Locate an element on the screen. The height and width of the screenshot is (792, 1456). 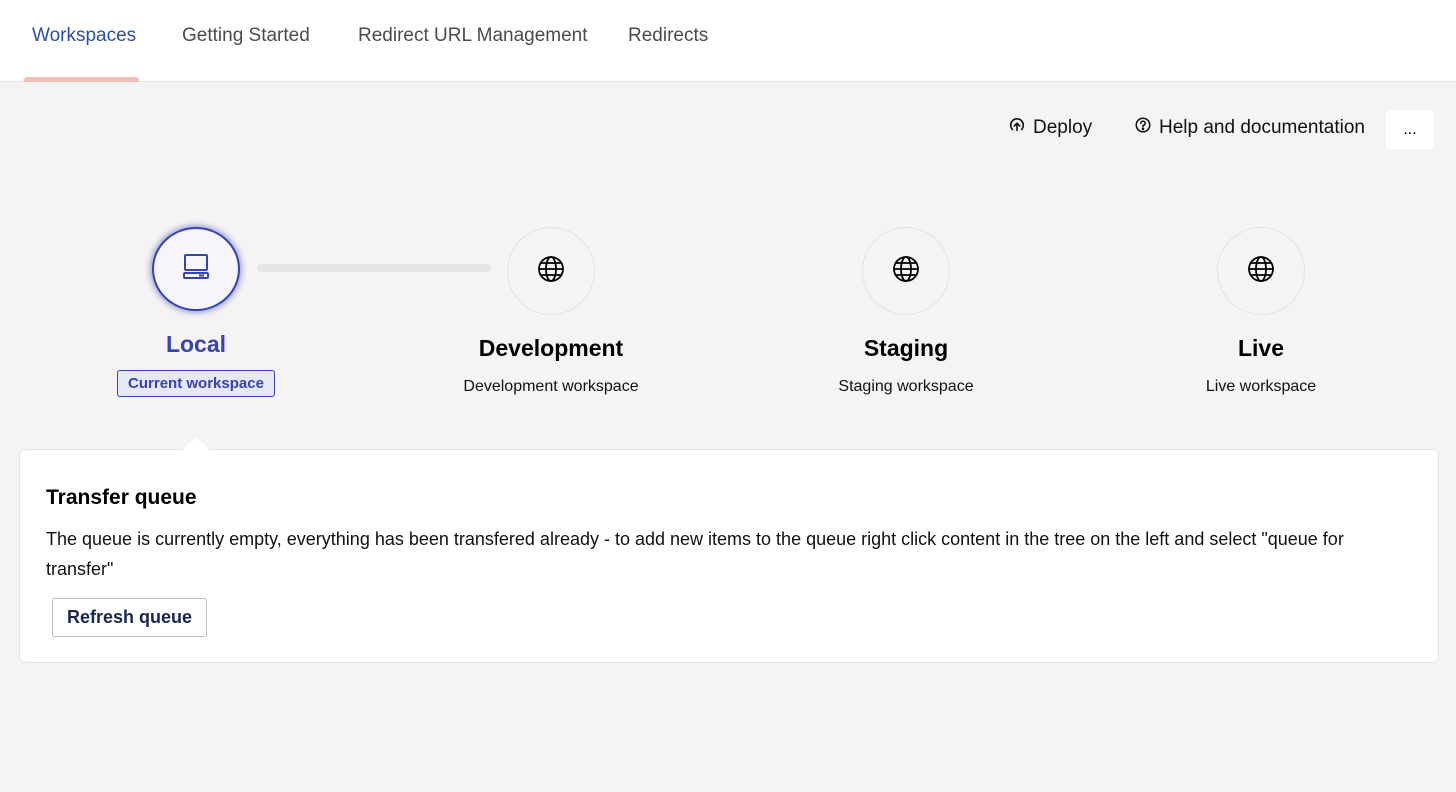
question-circle-icon is located at coordinates (1143, 128).